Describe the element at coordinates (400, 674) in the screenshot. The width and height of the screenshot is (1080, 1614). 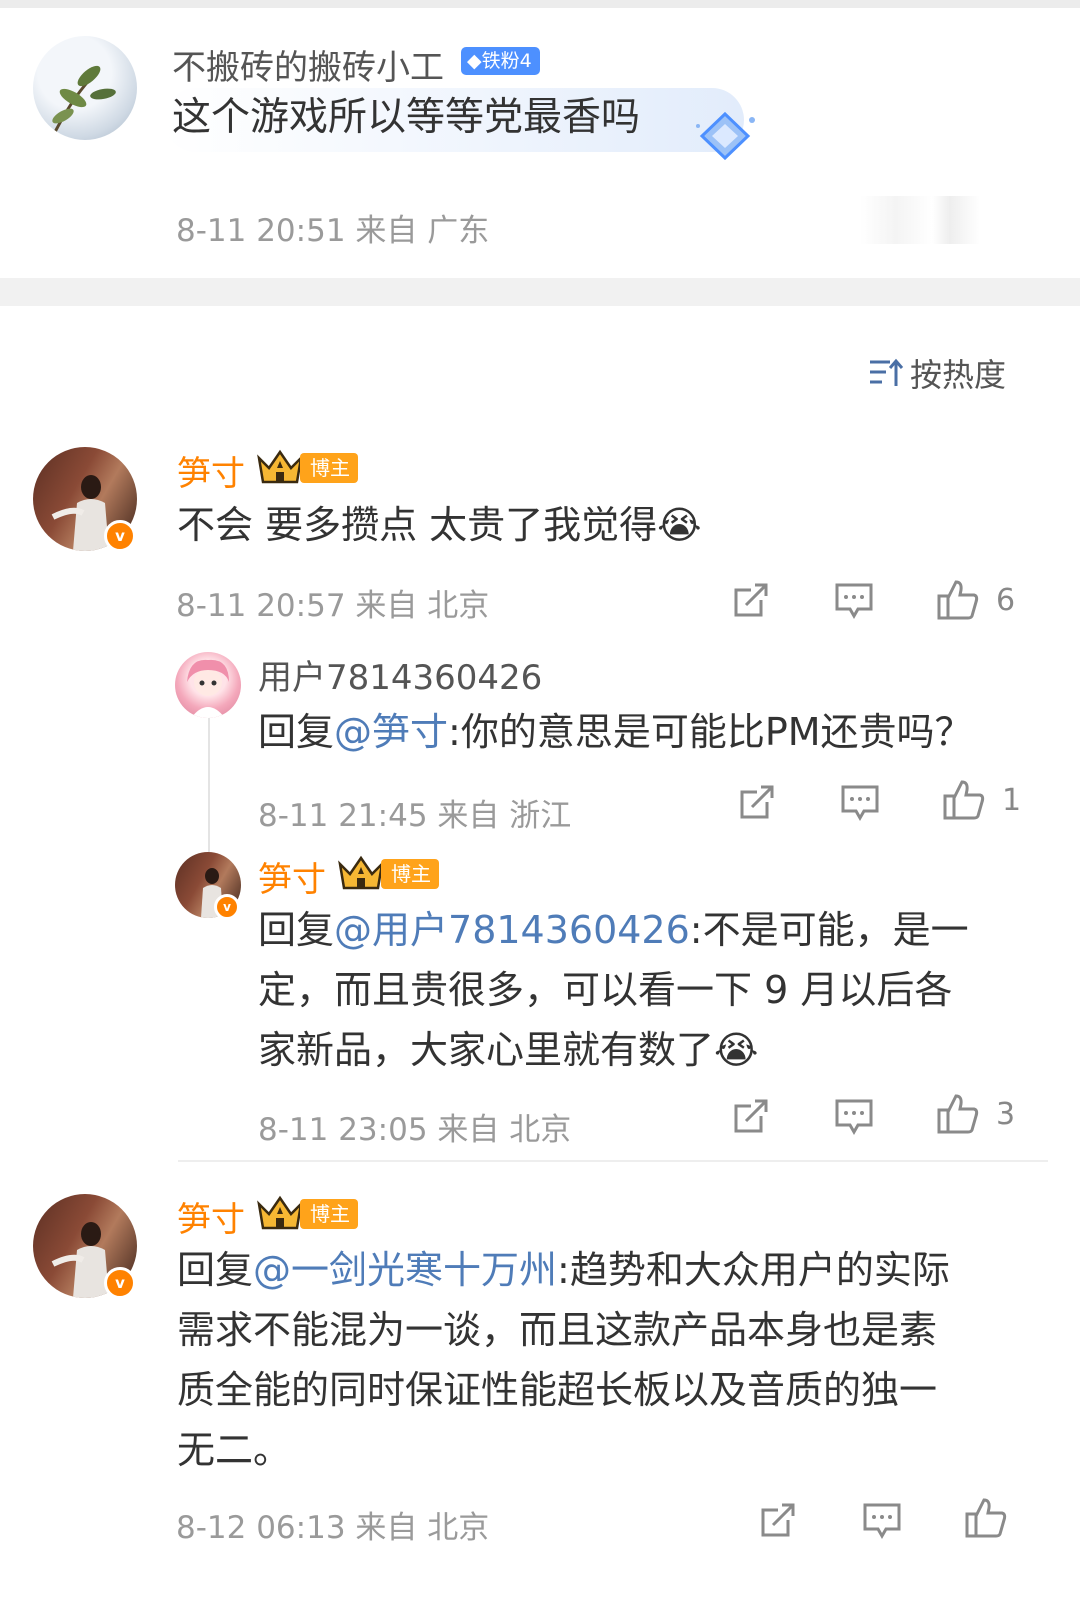
I see `reply-username: 用户7814360426` at that location.